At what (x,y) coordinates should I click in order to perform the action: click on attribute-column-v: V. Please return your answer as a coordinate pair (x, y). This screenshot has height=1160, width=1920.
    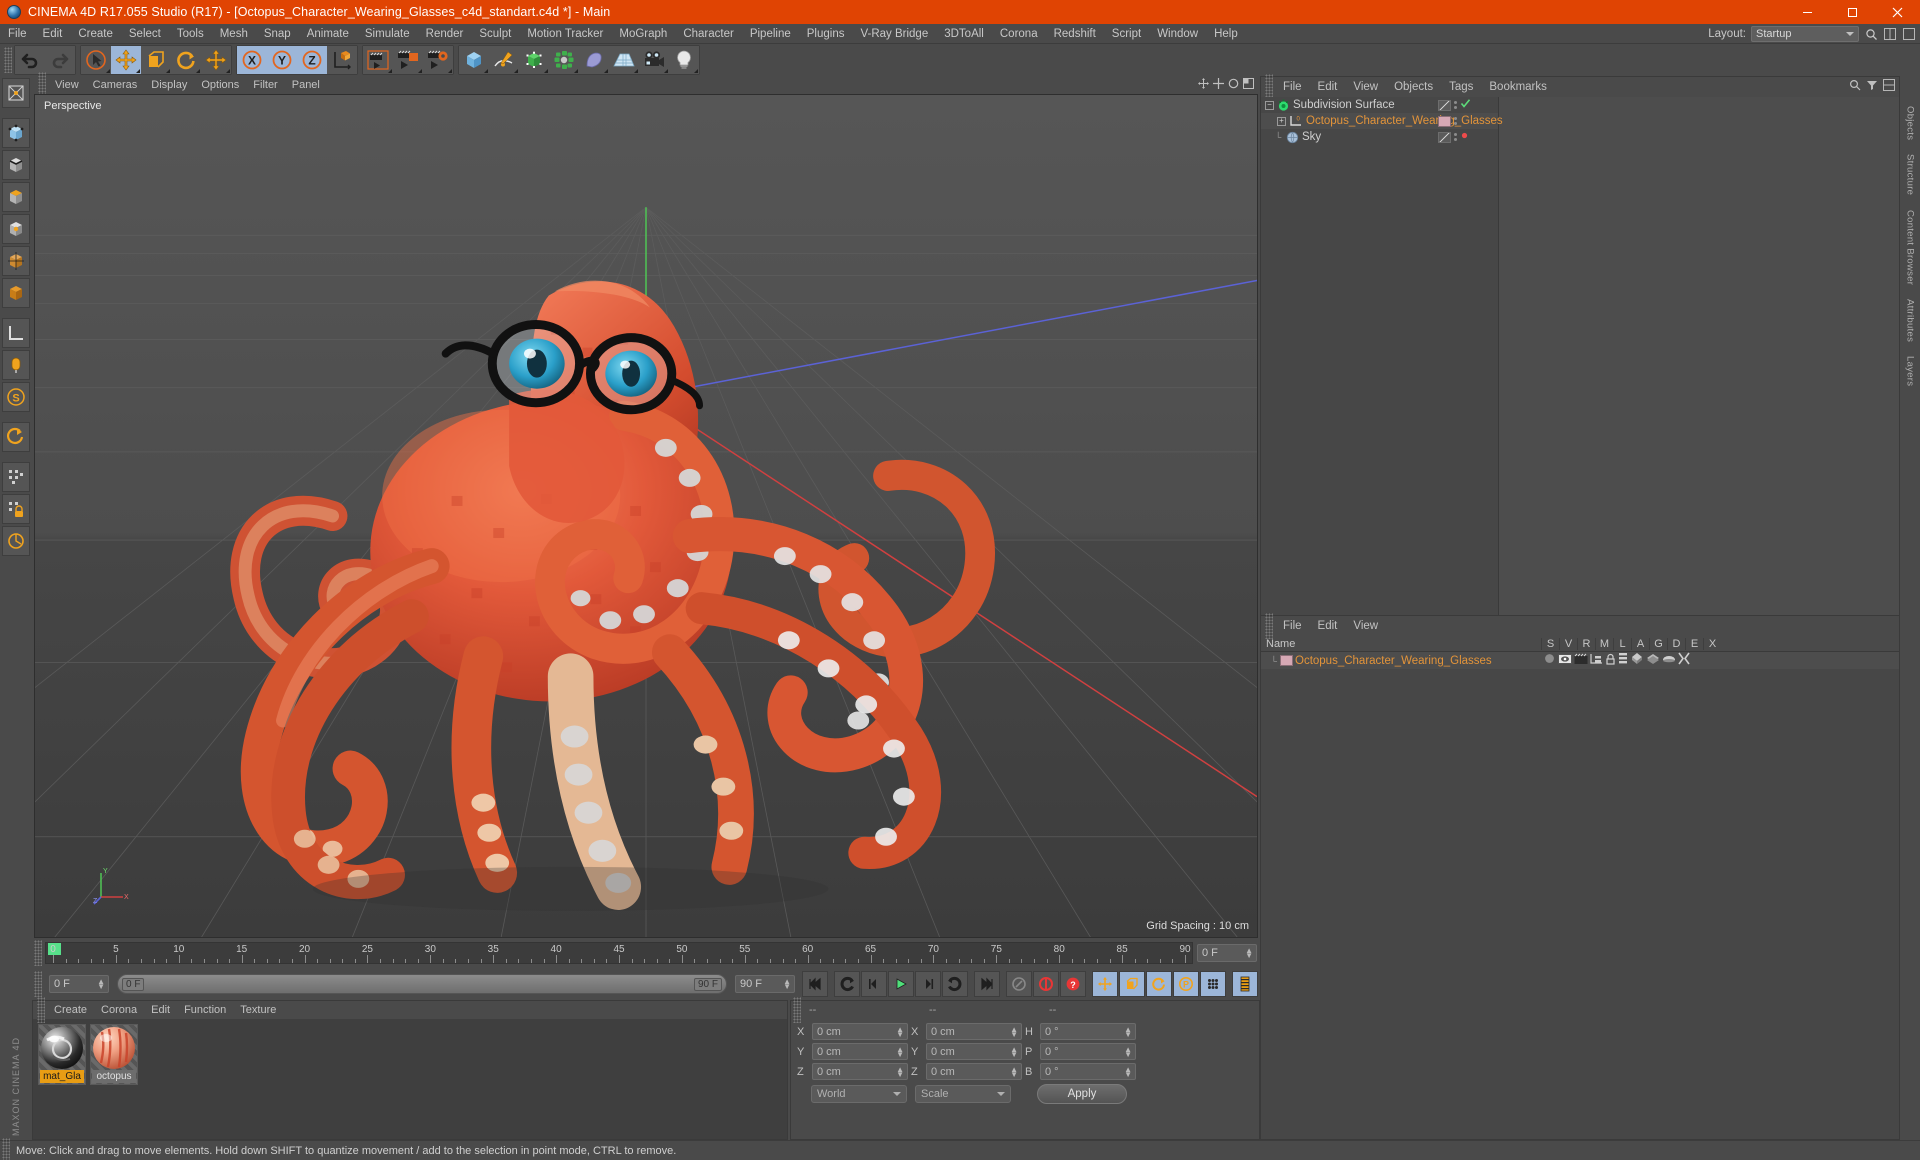
    Looking at the image, I should click on (1568, 643).